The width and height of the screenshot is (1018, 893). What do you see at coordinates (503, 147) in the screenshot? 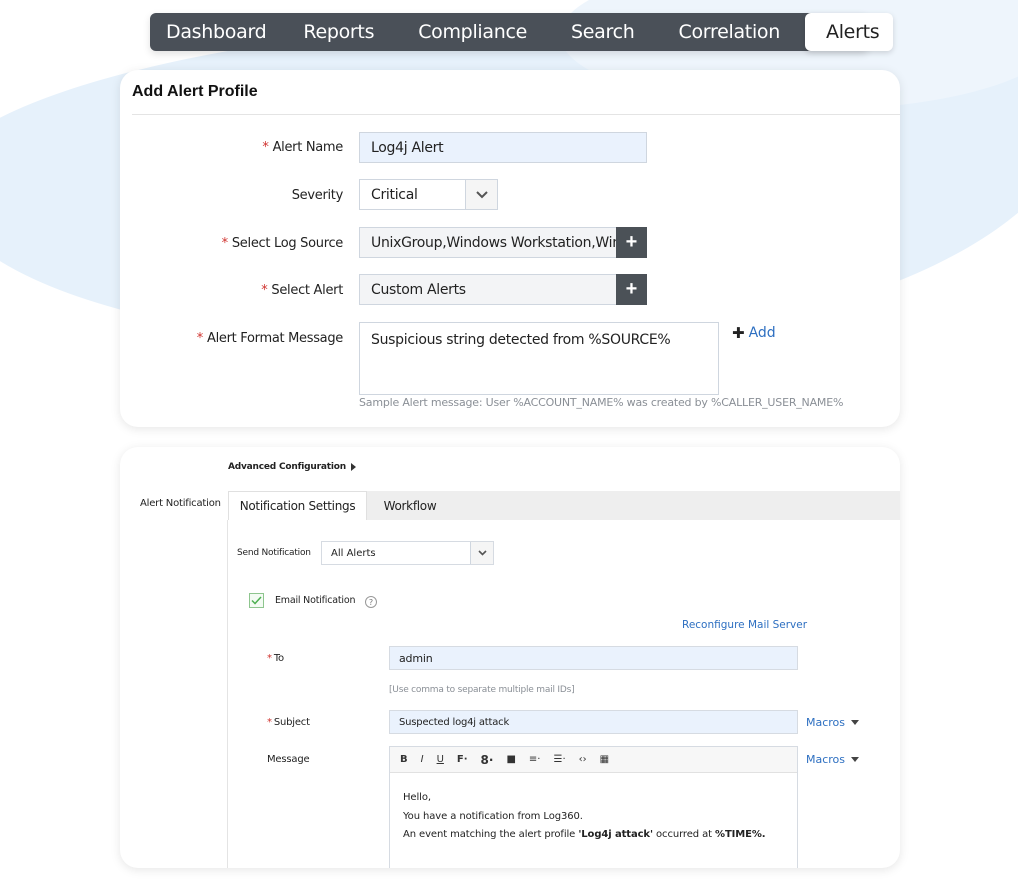
I see `alert-name-input: Log4j Alert` at bounding box center [503, 147].